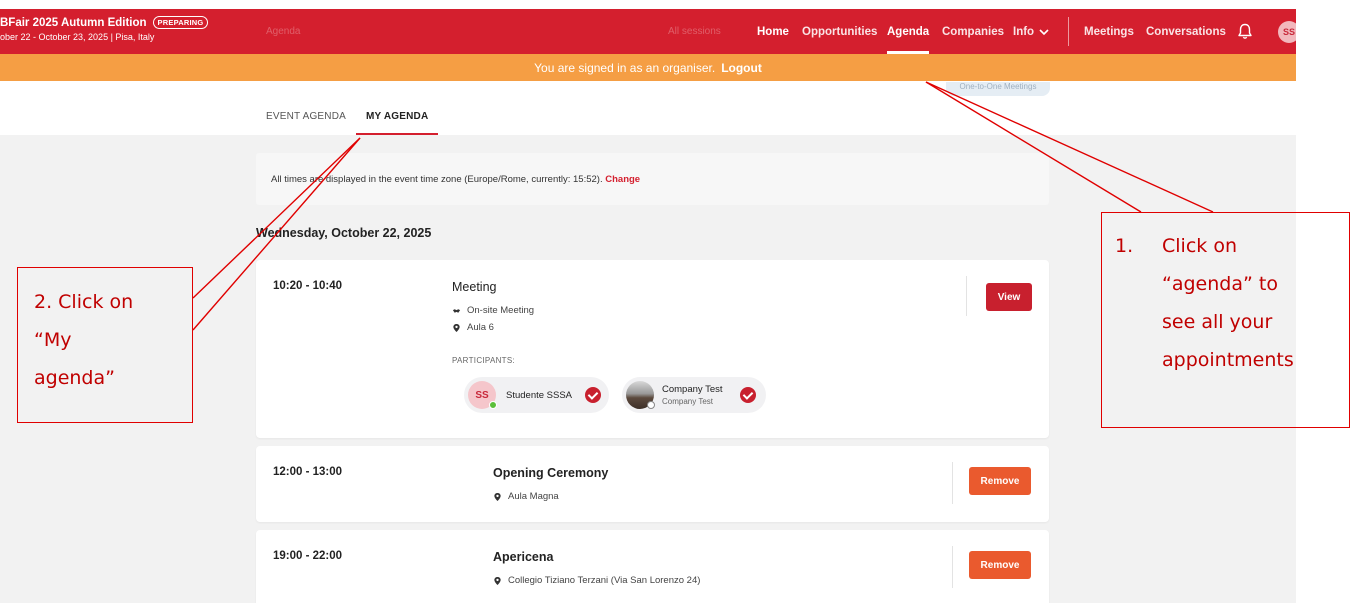  Describe the element at coordinates (625, 67) in the screenshot. I see `banner-text: You are signed in as an organiser.` at that location.